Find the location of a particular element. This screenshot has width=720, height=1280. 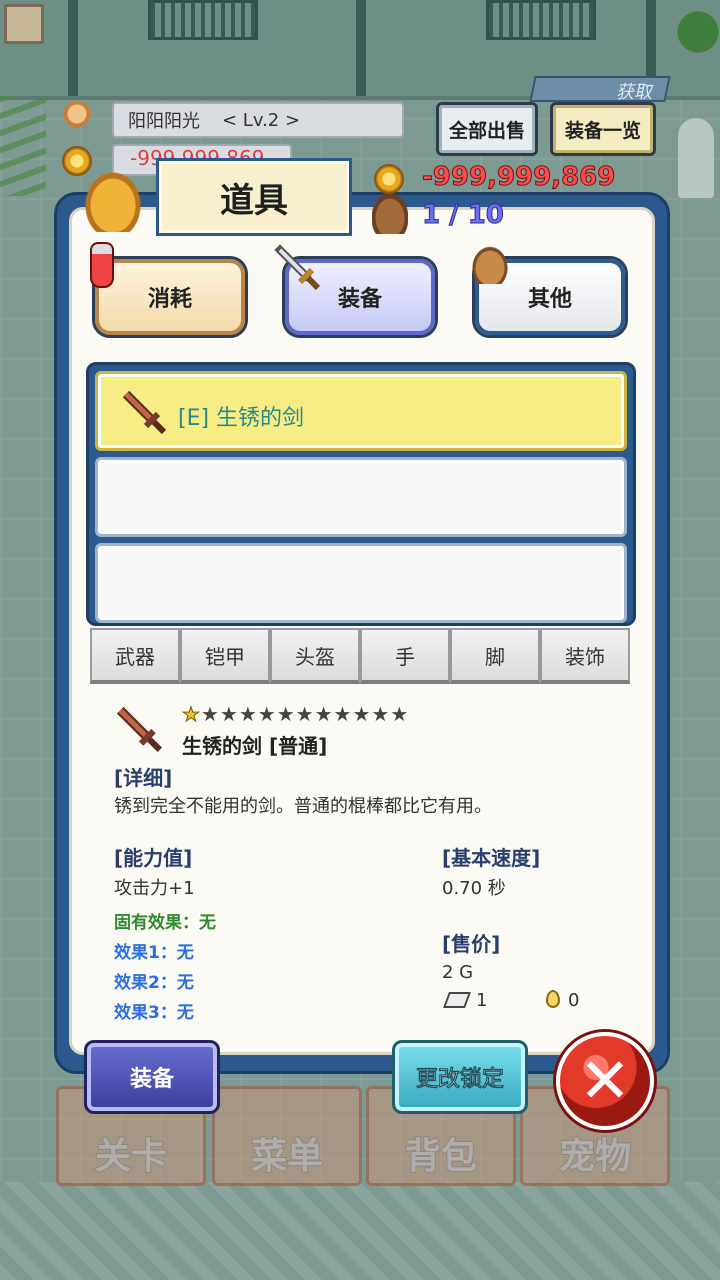

backpack-icon is located at coordinates (390, 214).